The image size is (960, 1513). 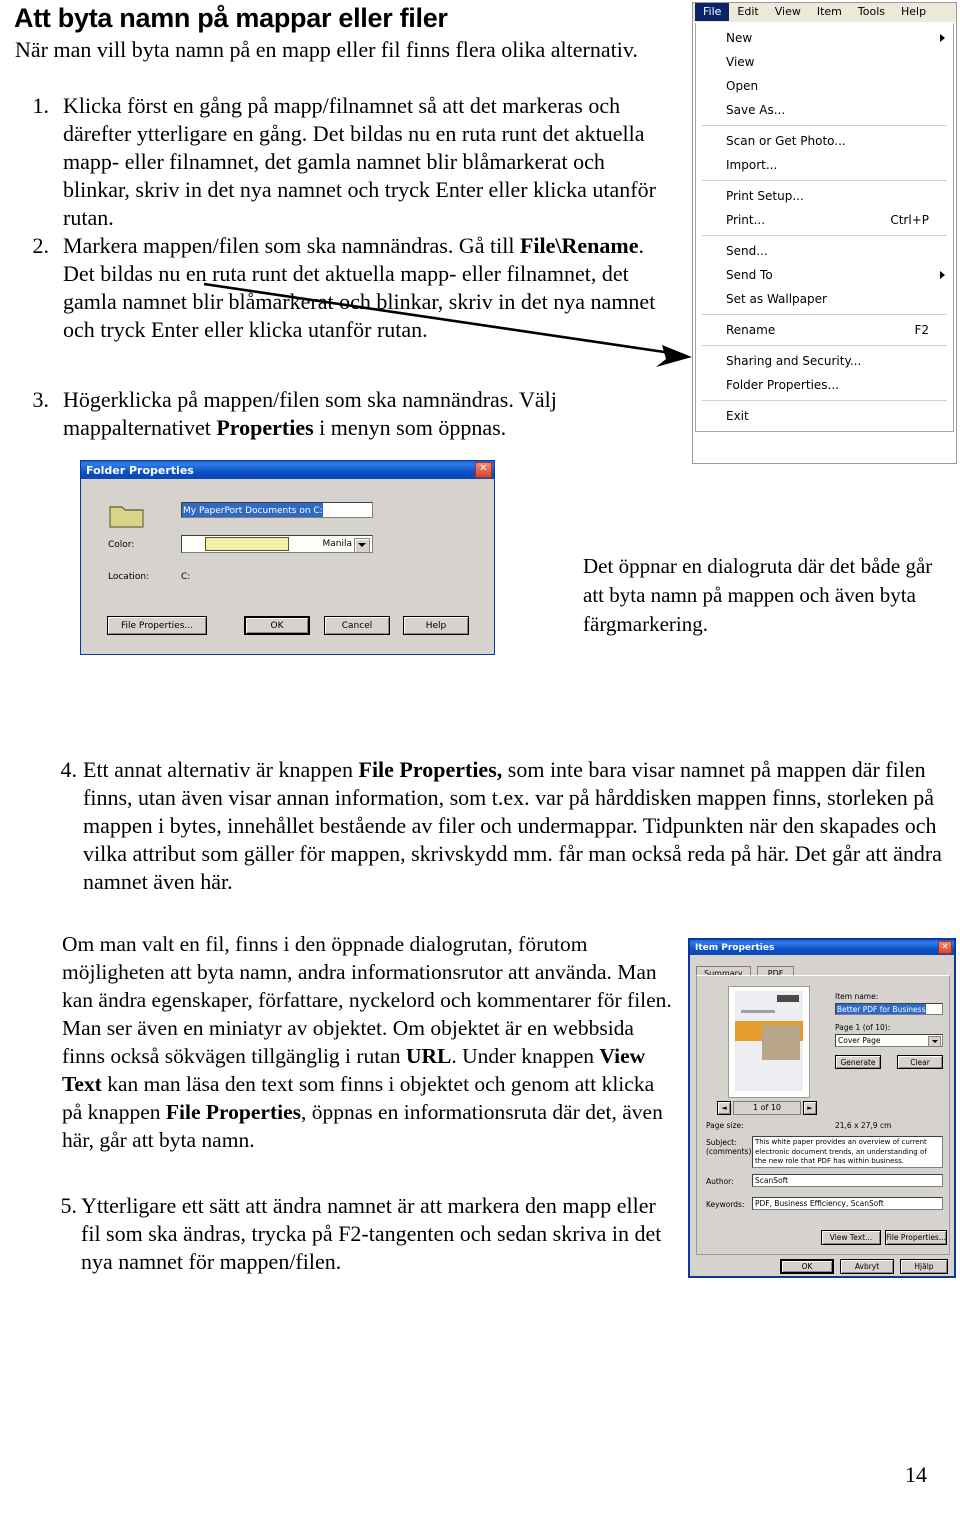 I want to click on folder-properties-titlebar: Folder Properties ✕, so click(x=287, y=470).